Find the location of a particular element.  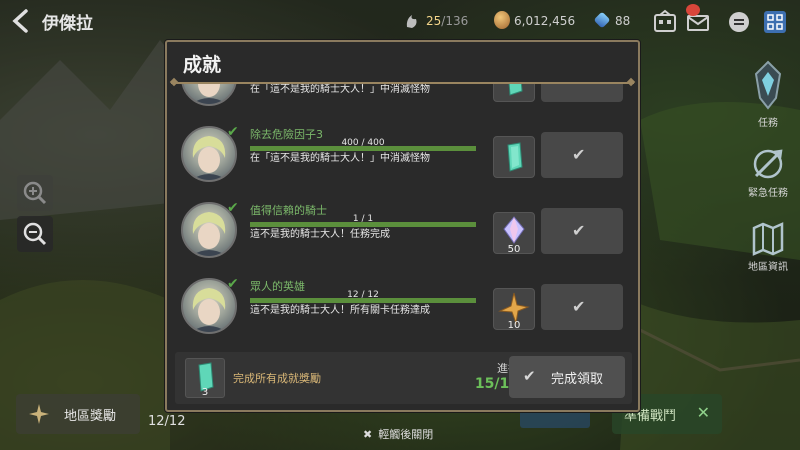

chat-icon is located at coordinates (739, 22).